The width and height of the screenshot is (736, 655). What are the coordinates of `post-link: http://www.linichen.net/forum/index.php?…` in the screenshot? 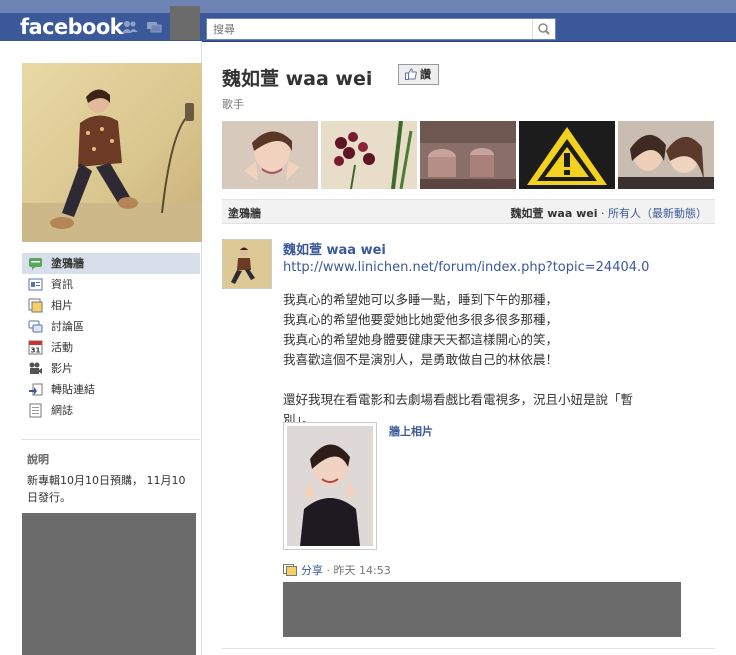 It's located at (466, 267).